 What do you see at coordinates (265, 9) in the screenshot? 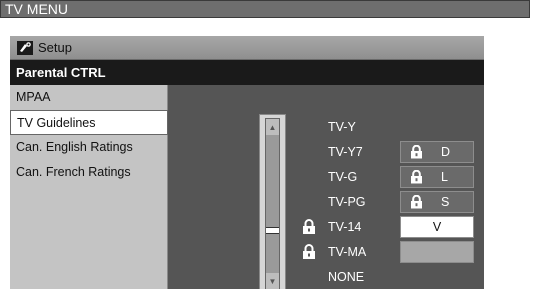
I see `window-title-bar: TV MENU` at bounding box center [265, 9].